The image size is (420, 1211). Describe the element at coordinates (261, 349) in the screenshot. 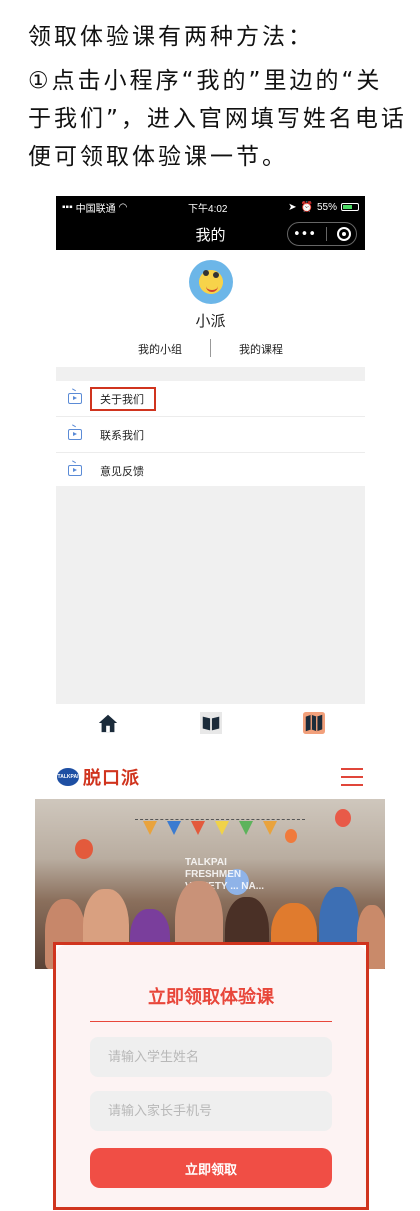

I see `tab-my-courses: 我的课程` at that location.